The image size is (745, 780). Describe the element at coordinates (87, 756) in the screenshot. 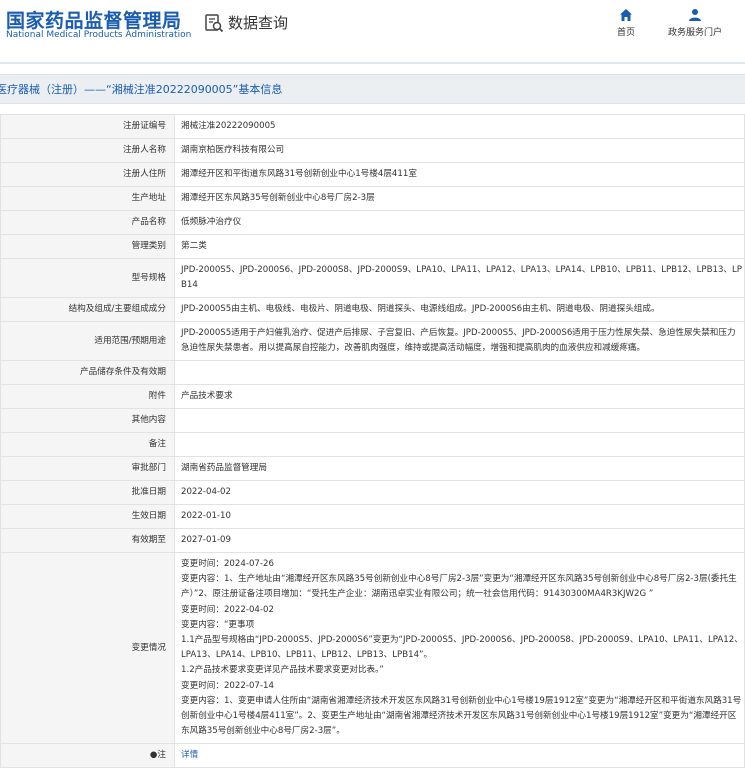

I see `row-label: ●注` at that location.